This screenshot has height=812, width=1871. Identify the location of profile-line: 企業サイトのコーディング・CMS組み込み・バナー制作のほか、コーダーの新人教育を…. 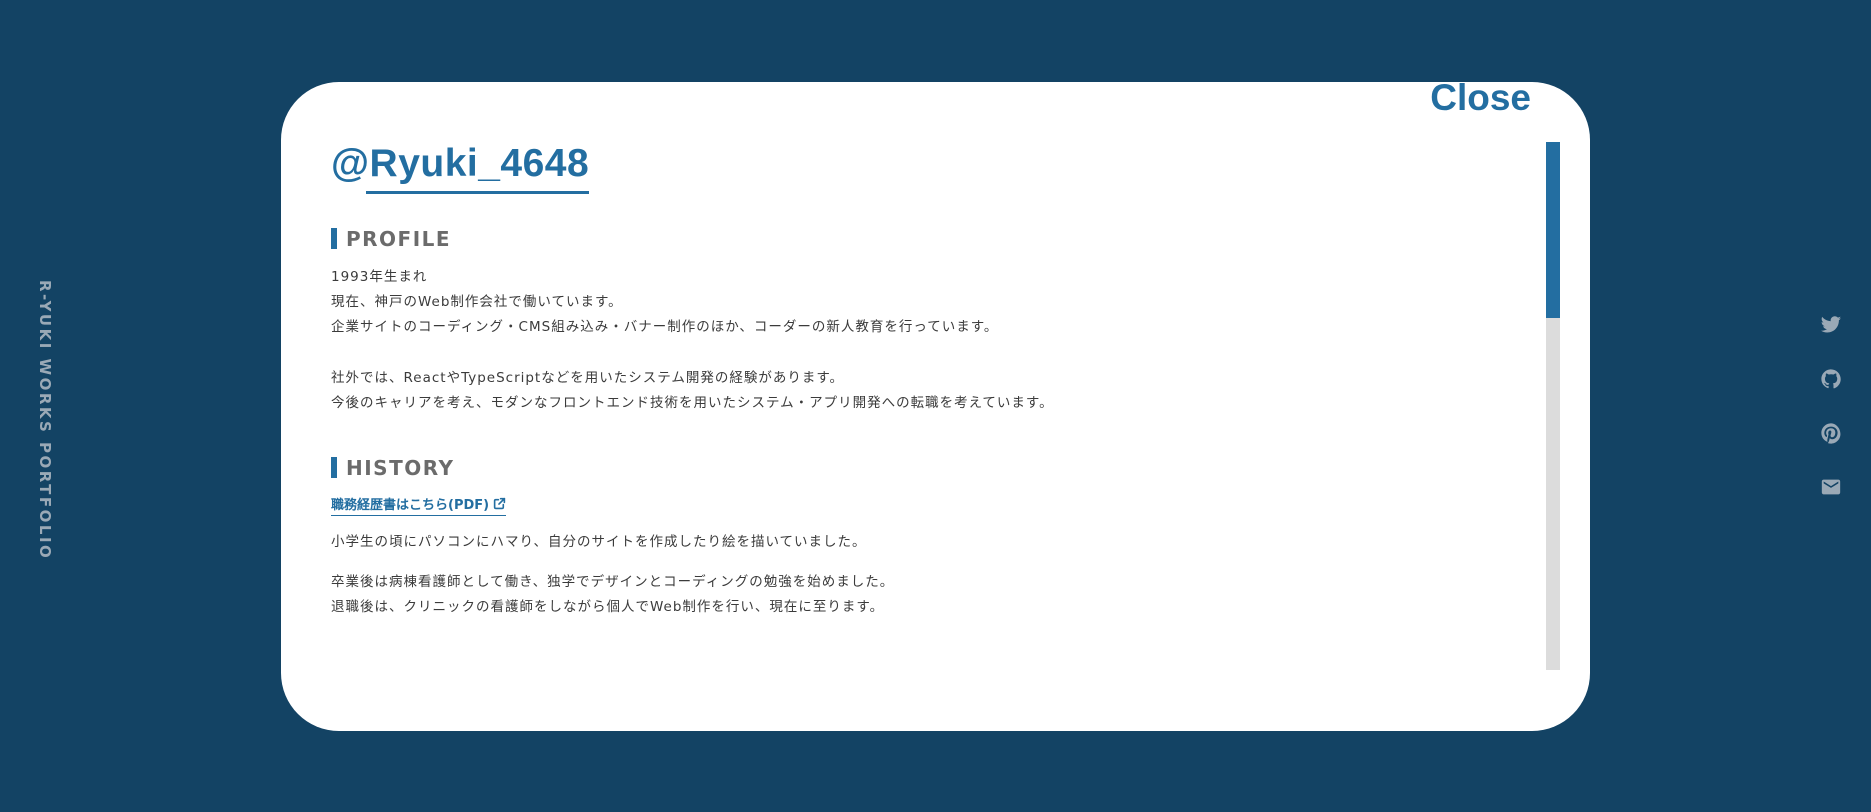
(665, 326).